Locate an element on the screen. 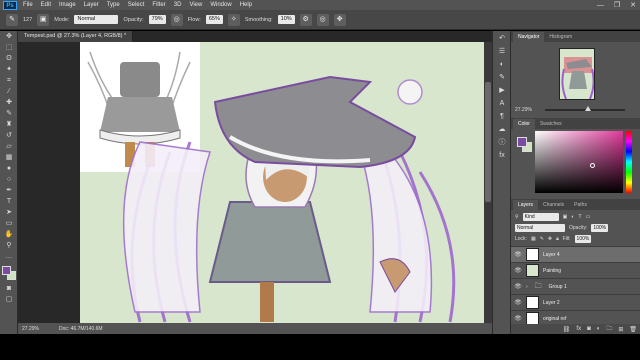  actions-icon: ▶ is located at coordinates (502, 91).